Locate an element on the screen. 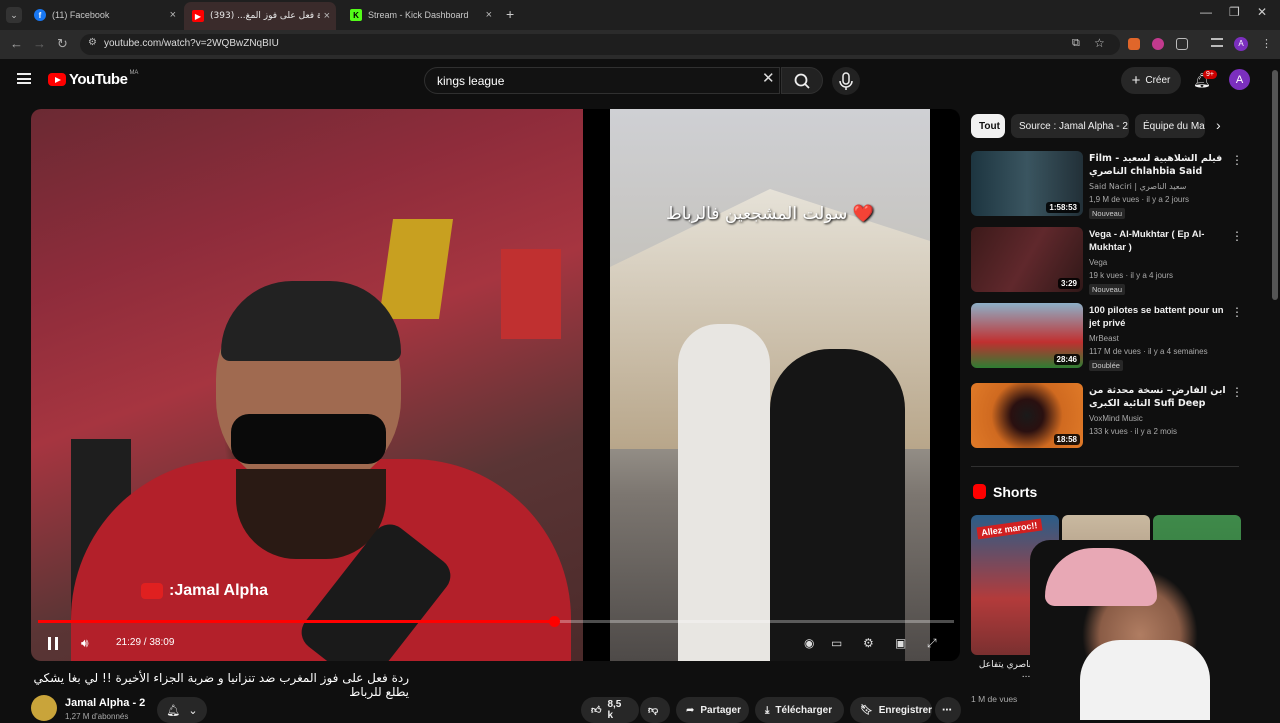 The height and width of the screenshot is (723, 1280). thumbnail: 1:58:53 is located at coordinates (1027, 183).